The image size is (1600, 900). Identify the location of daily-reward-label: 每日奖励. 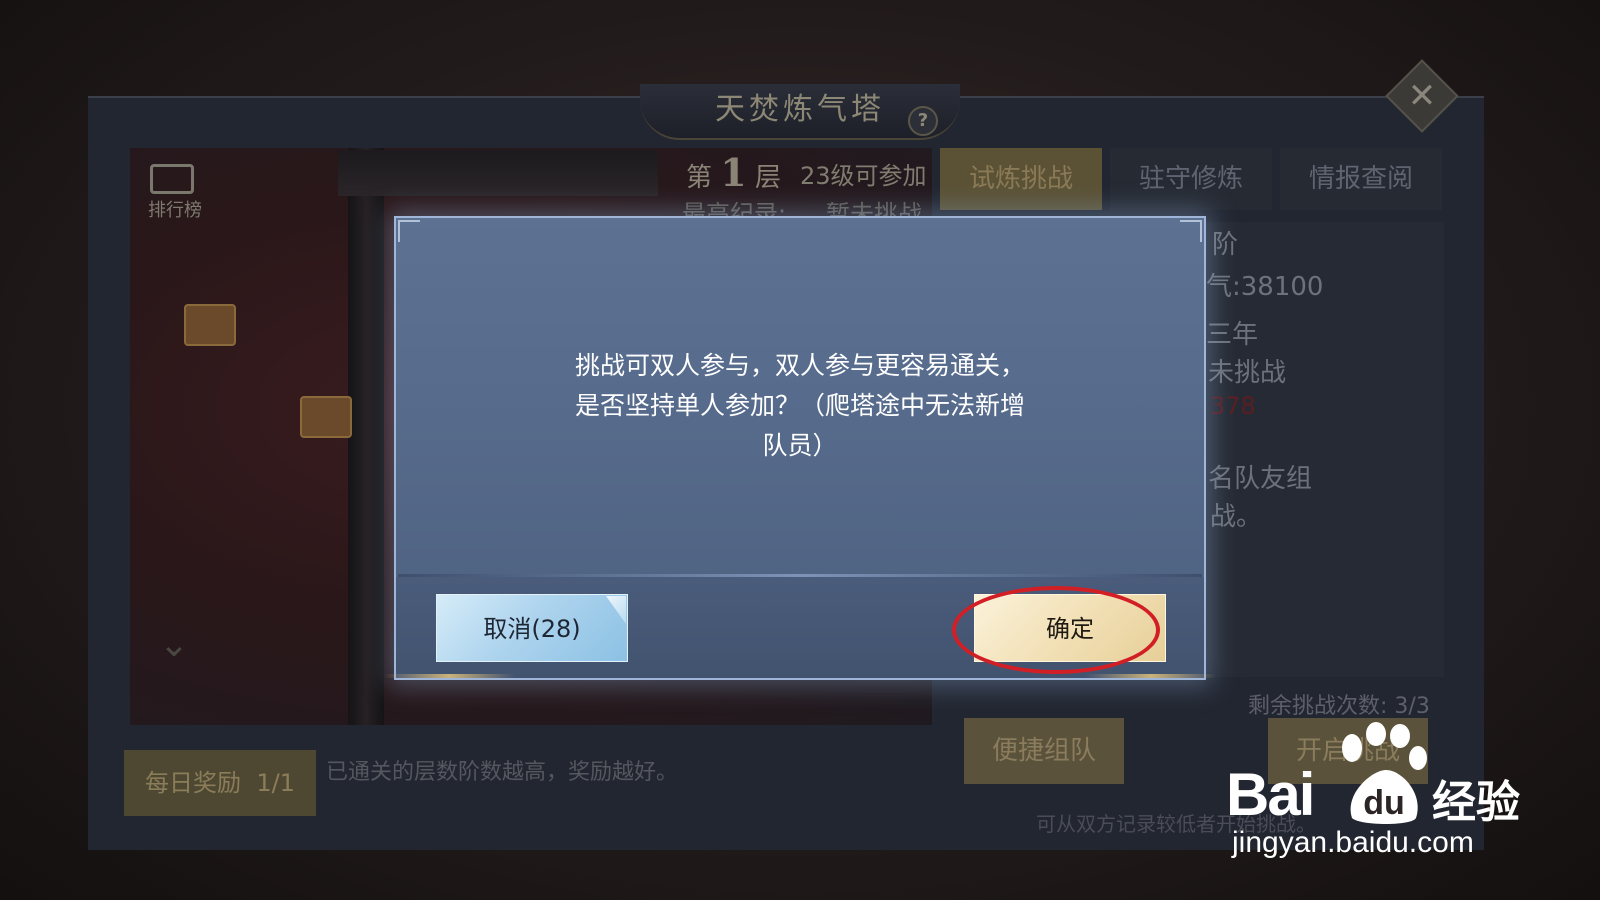
(193, 783).